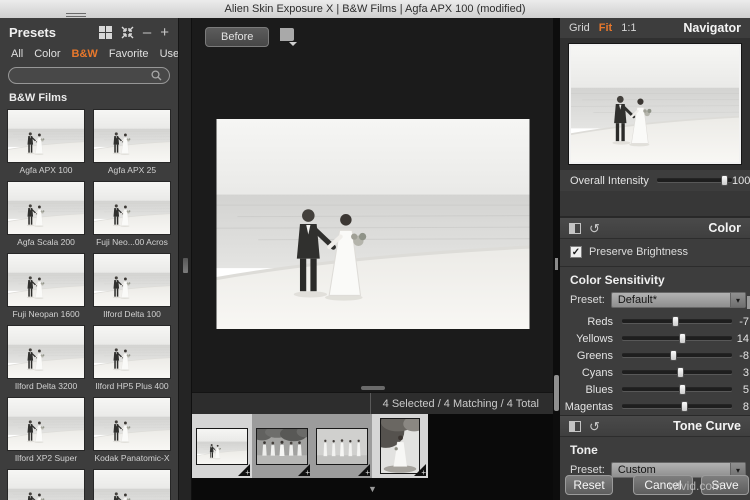 This screenshot has height=500, width=750. Describe the element at coordinates (76, 15) in the screenshot. I see `panel-drag-grip` at that location.